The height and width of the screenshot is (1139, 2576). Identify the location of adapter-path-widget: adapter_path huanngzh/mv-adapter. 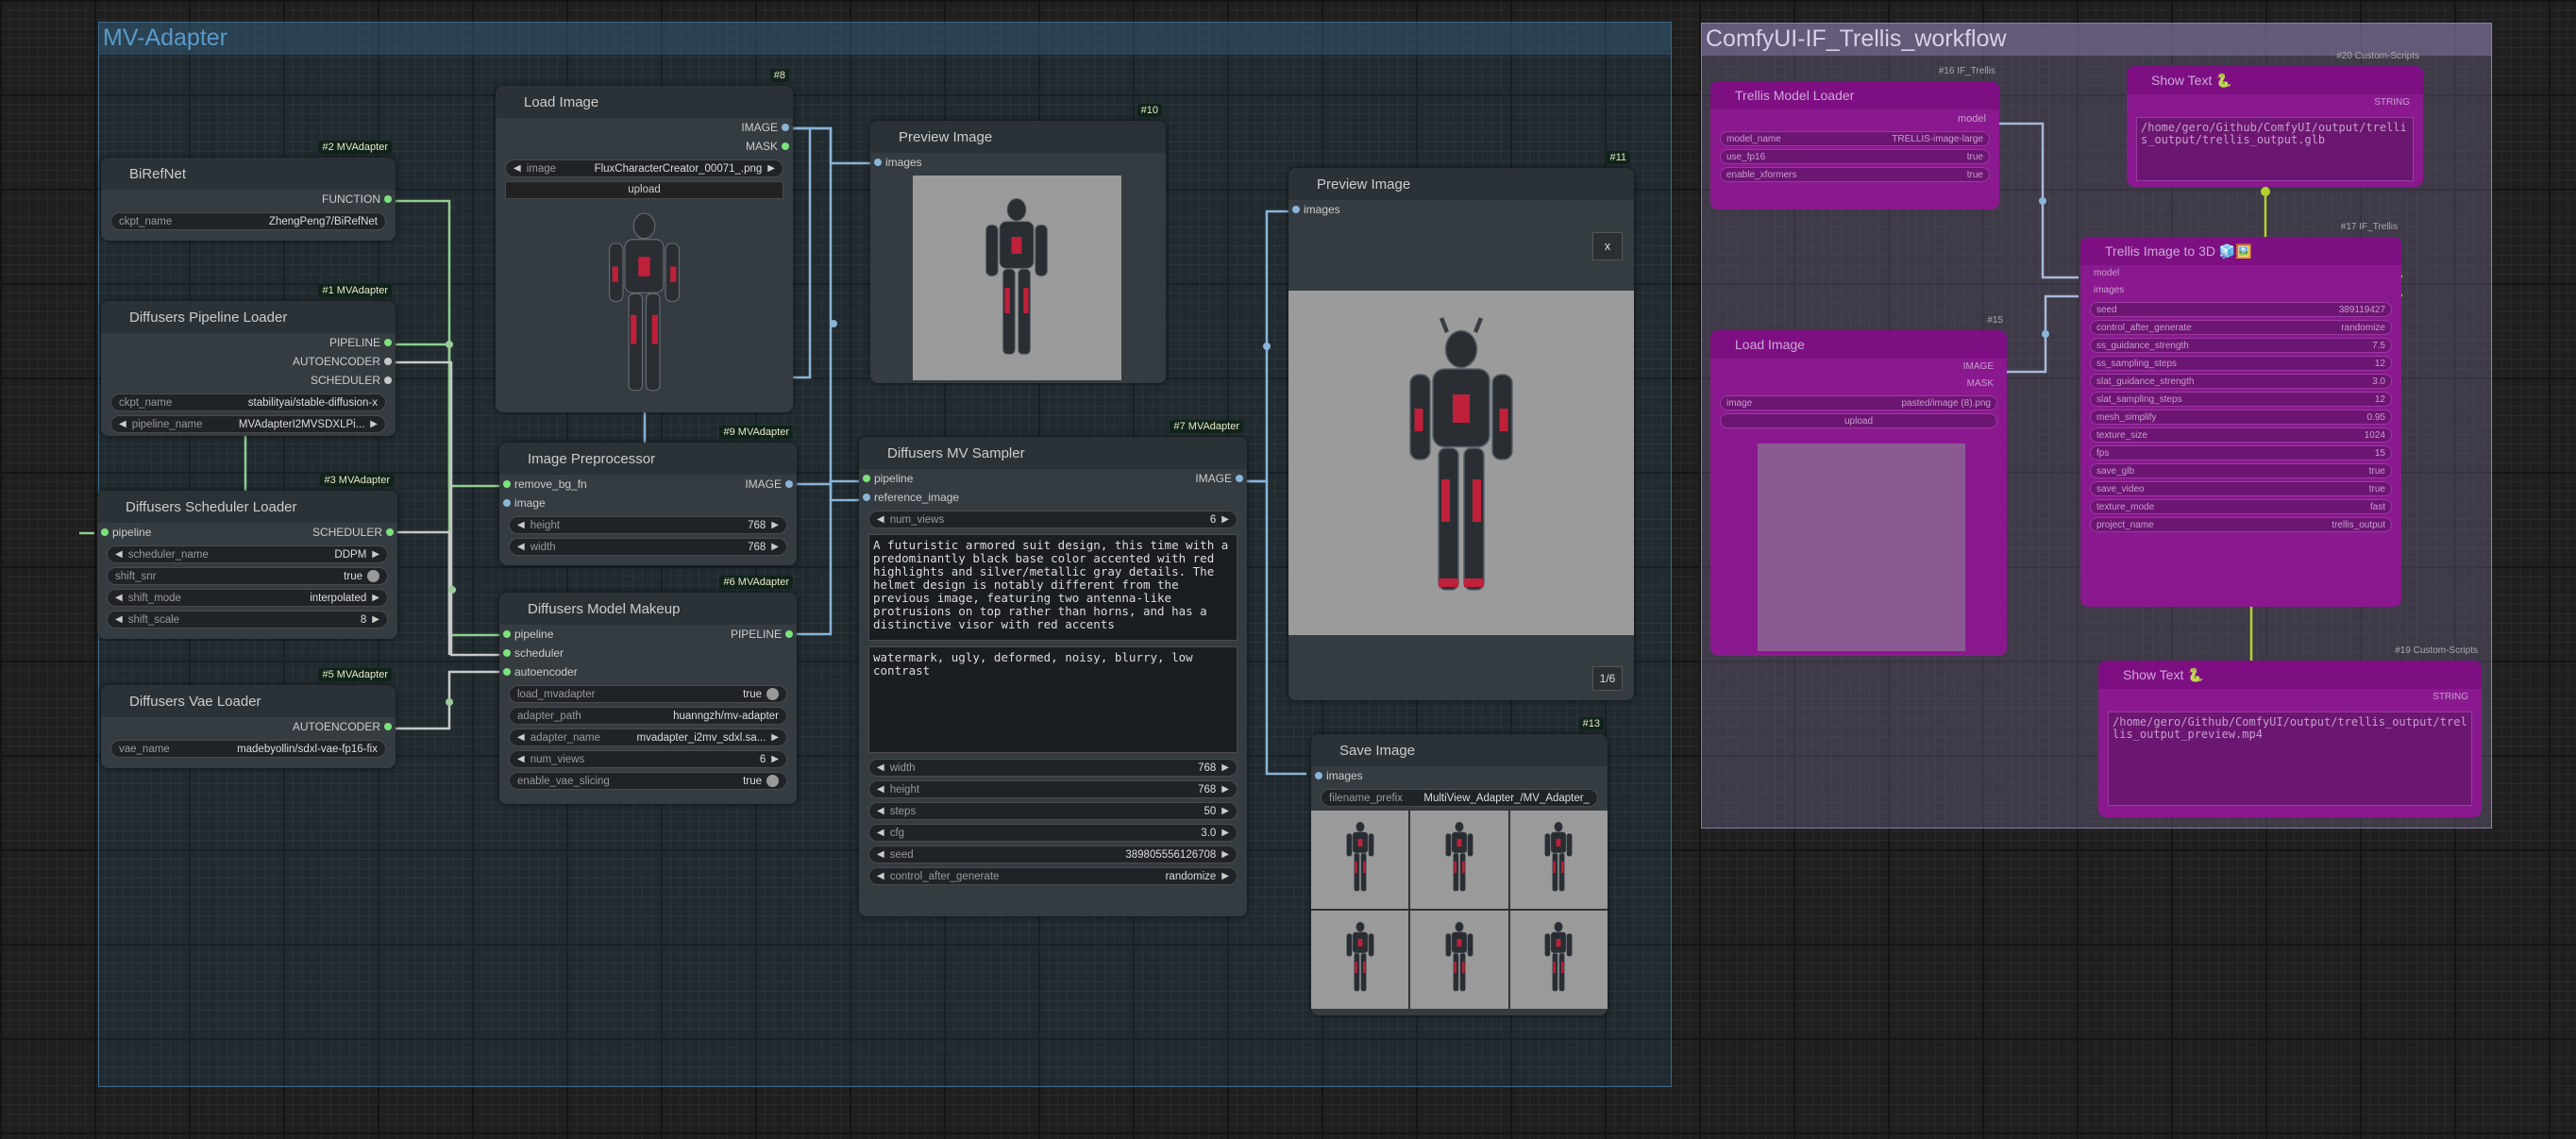
(648, 716).